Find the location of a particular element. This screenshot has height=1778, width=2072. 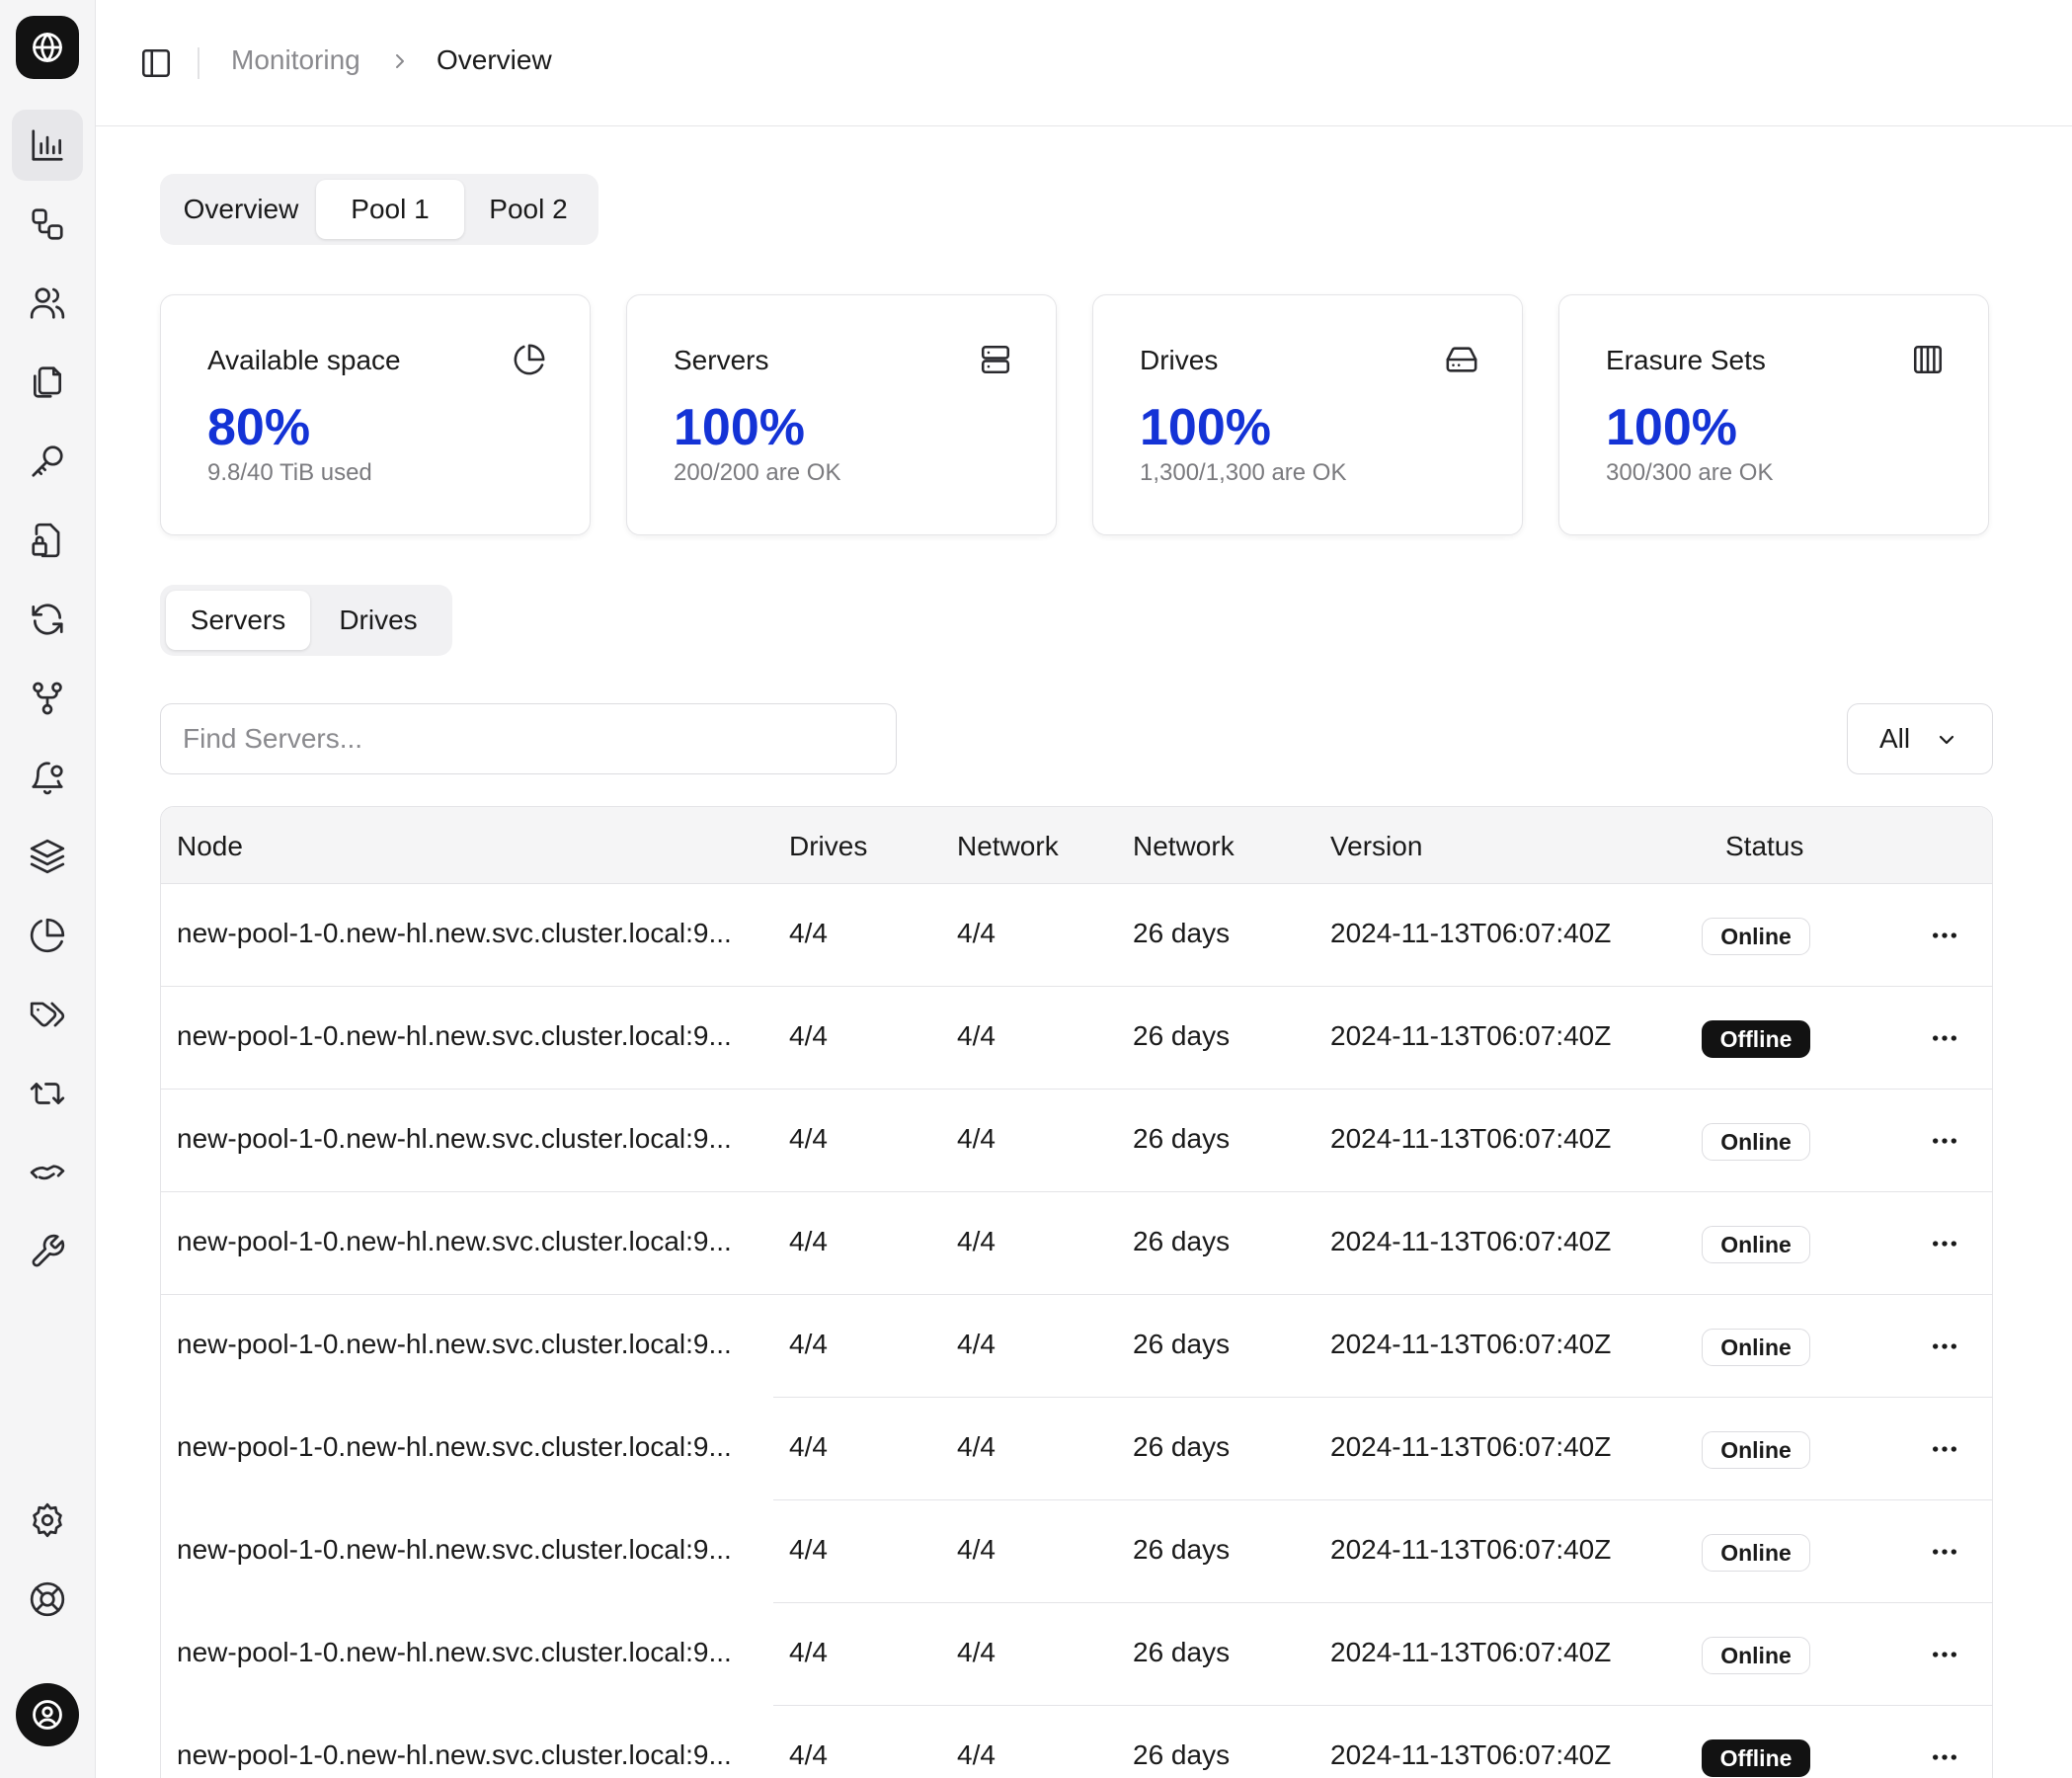

sidebar-item-encryption is located at coordinates (47, 541).